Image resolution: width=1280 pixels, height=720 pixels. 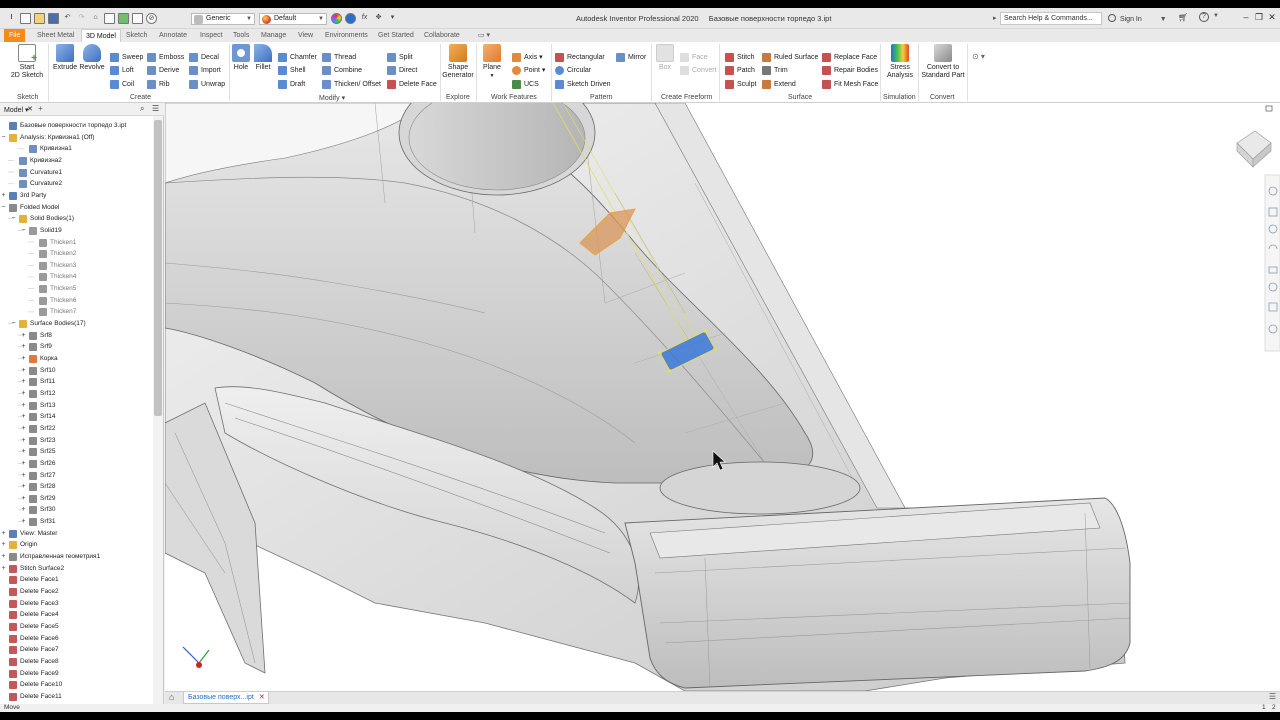 What do you see at coordinates (297, 57) in the screenshot?
I see `chamfer-button: Chamfer` at bounding box center [297, 57].